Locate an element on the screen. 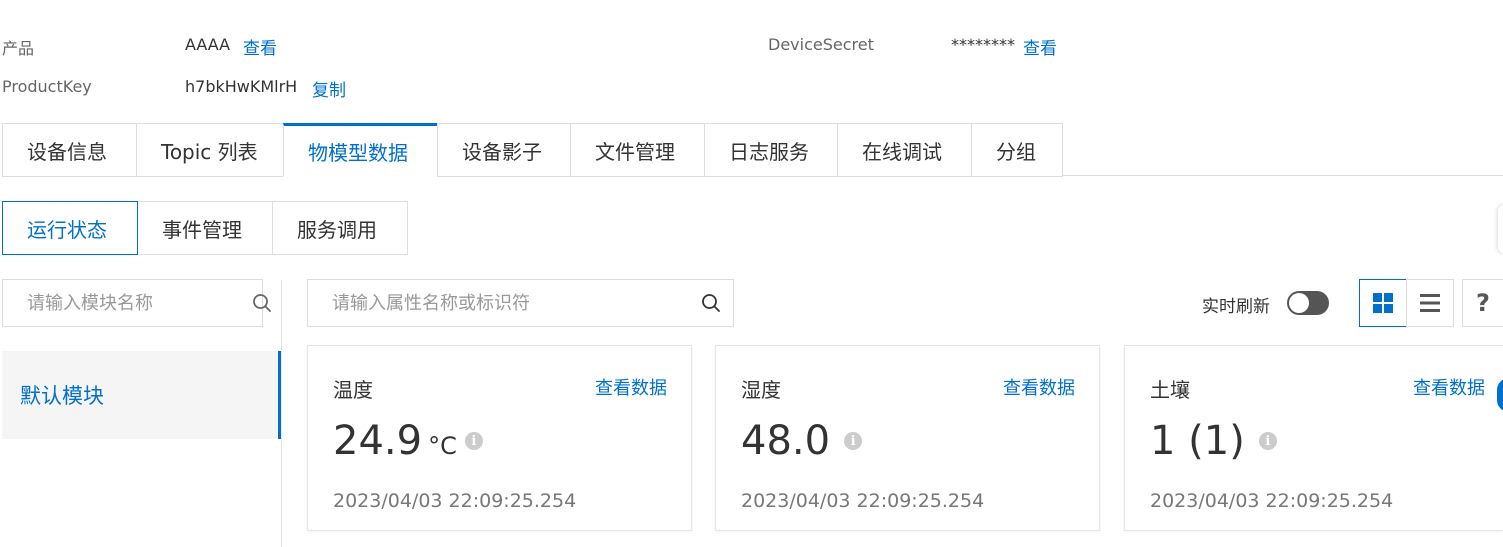  tab-online-debug: 在线调试 is located at coordinates (904, 150).